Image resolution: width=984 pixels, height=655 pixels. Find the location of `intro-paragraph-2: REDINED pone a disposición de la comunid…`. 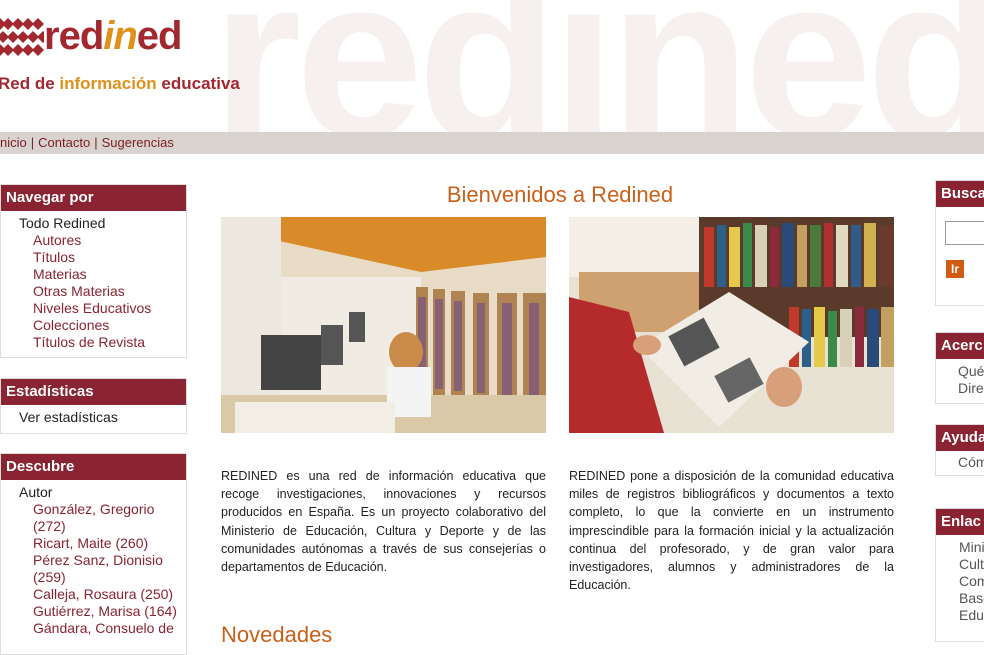

intro-paragraph-2: REDINED pone a disposición de la comunid… is located at coordinates (731, 531).